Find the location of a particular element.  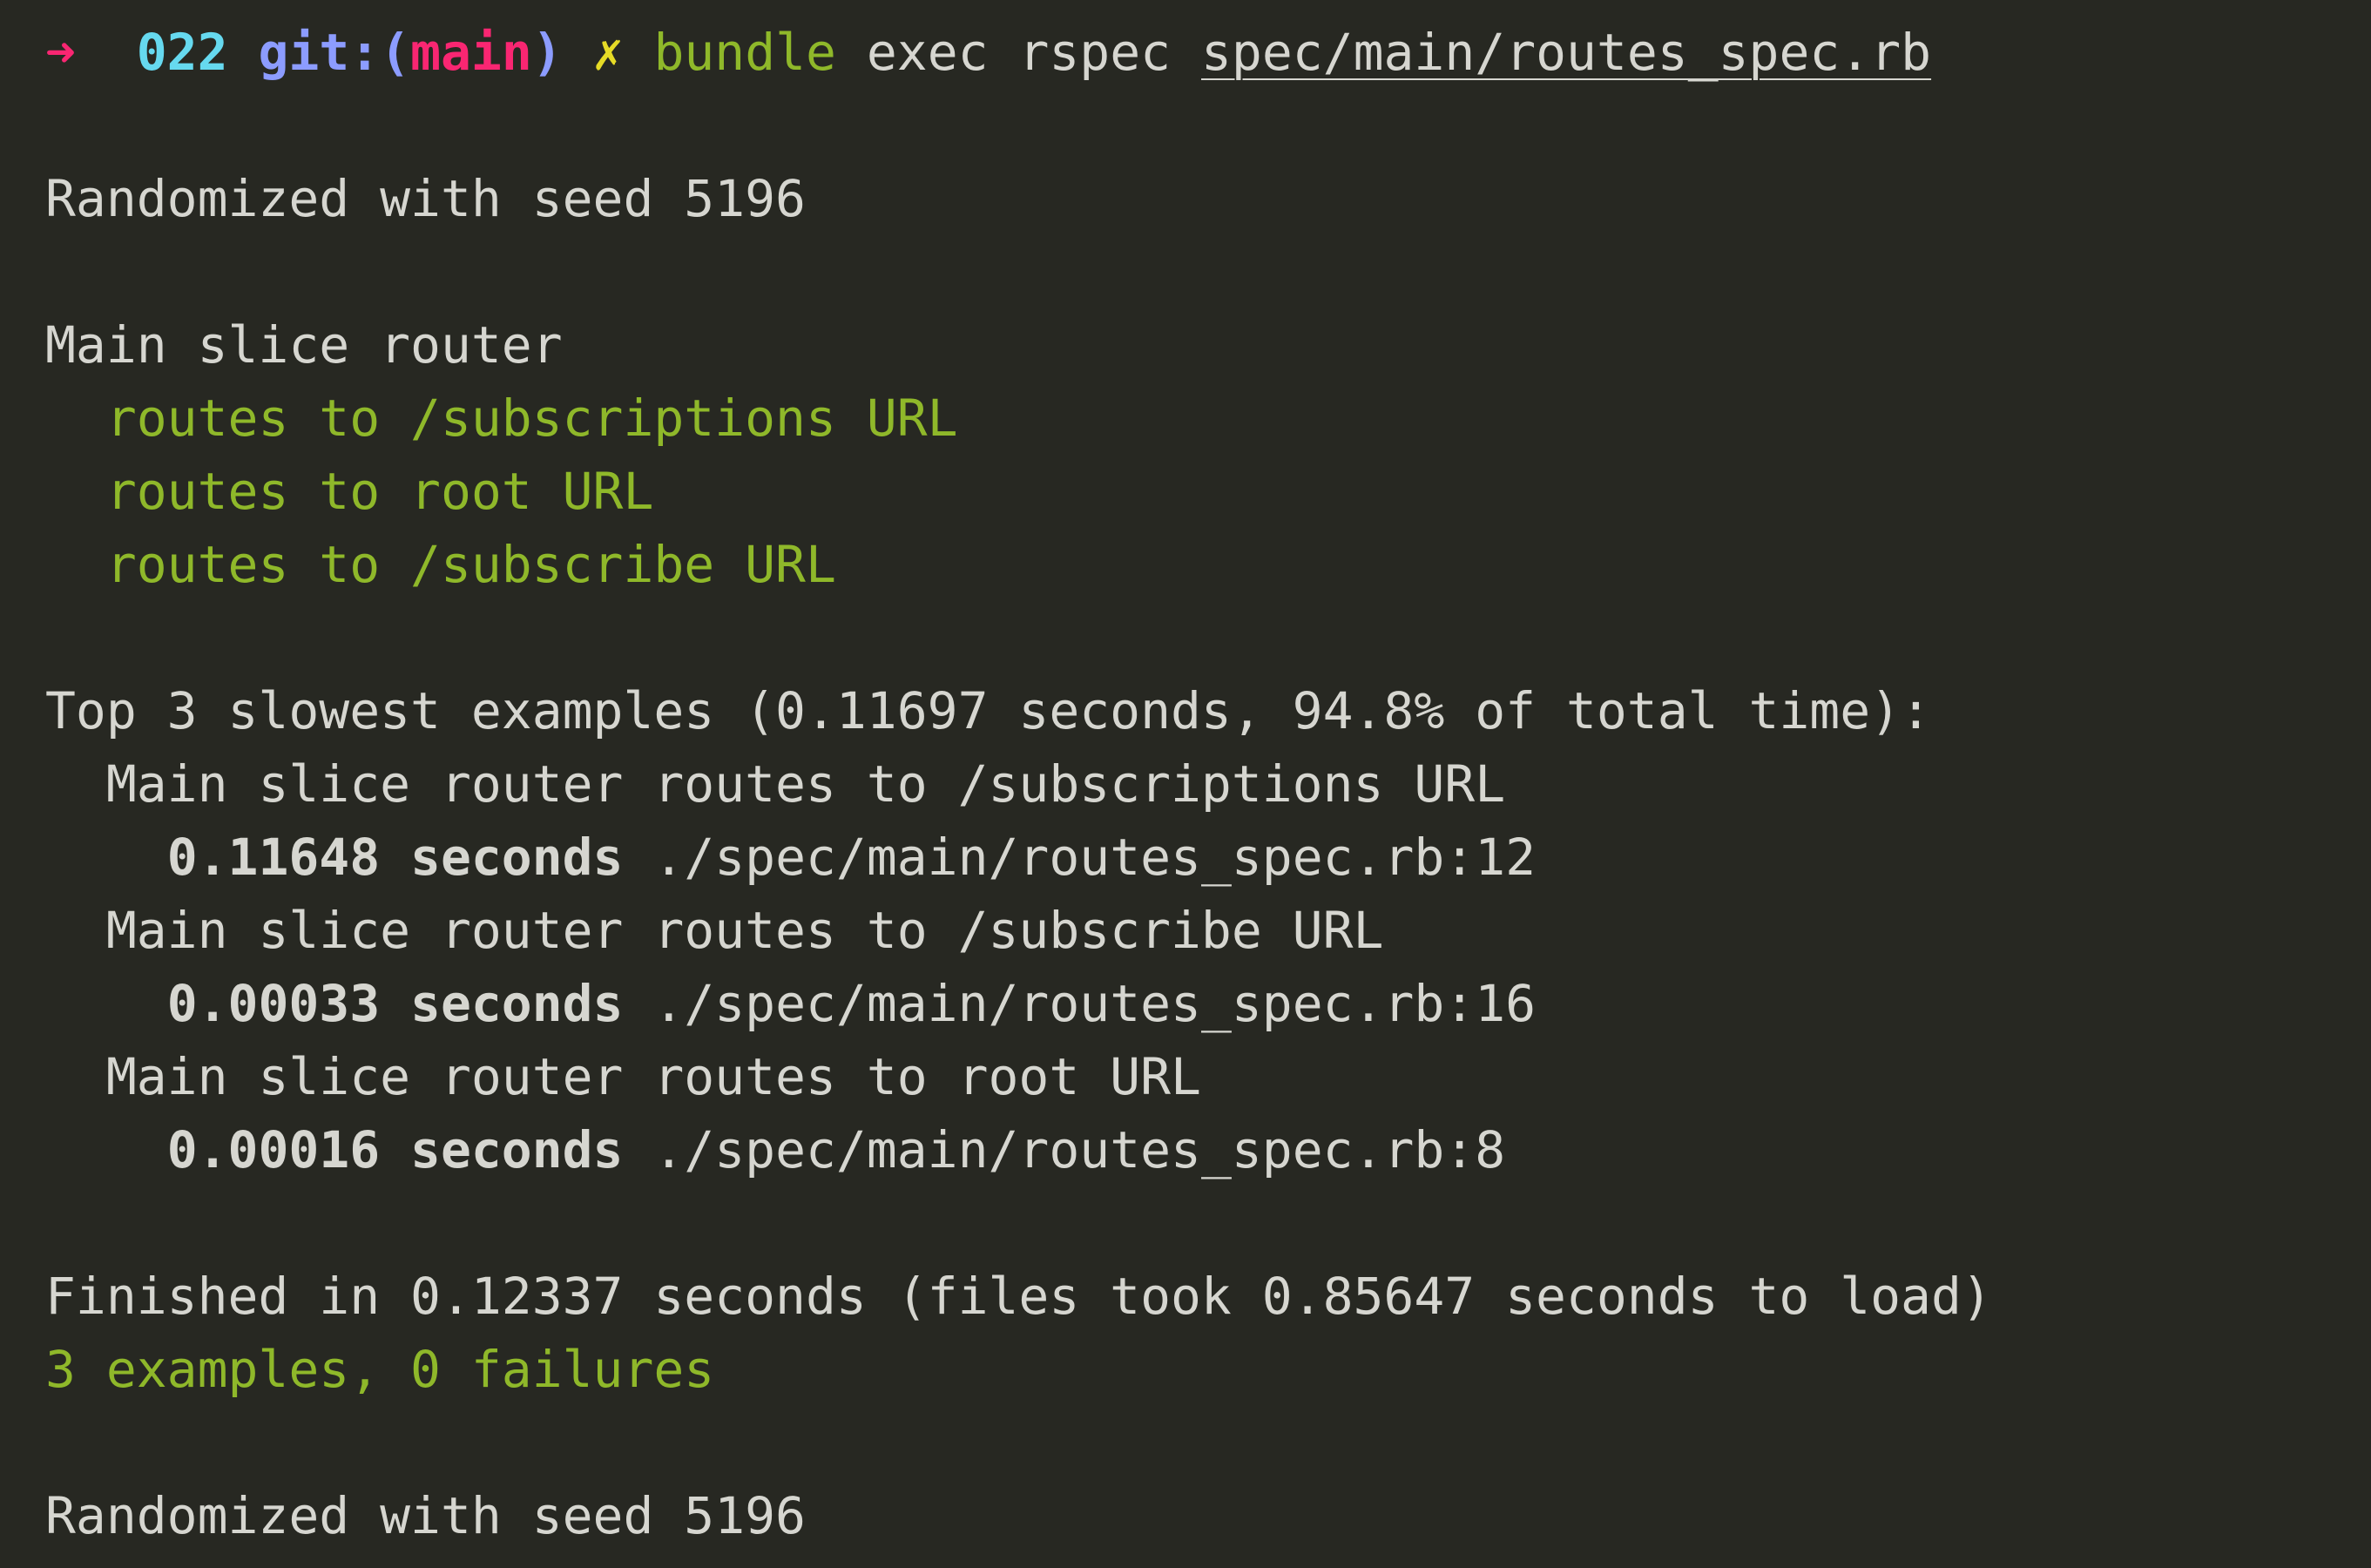

git-branch: main is located at coordinates (471, 52).